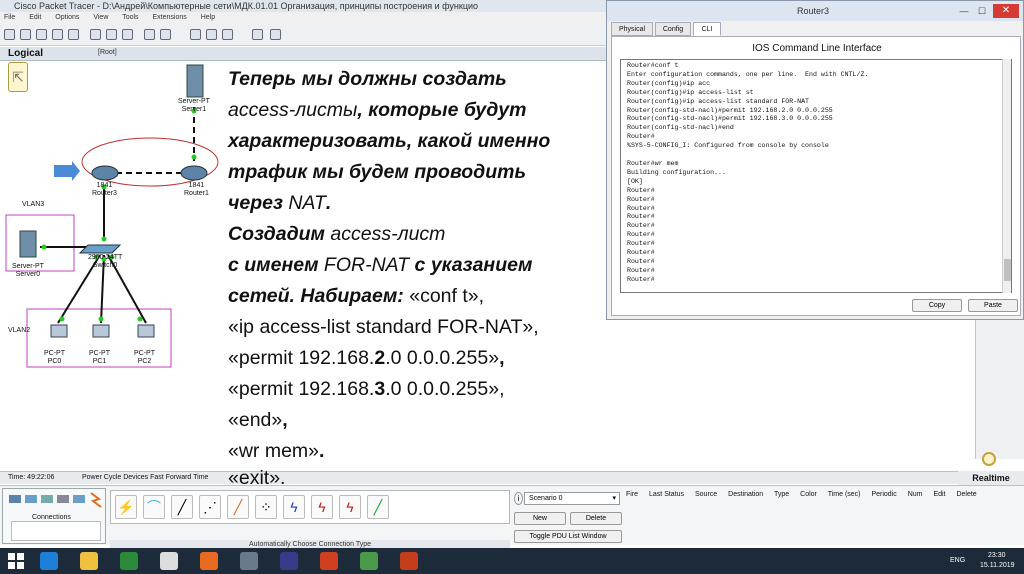  Describe the element at coordinates (51, 517) in the screenshot. I see `connections-label: Connections` at that location.